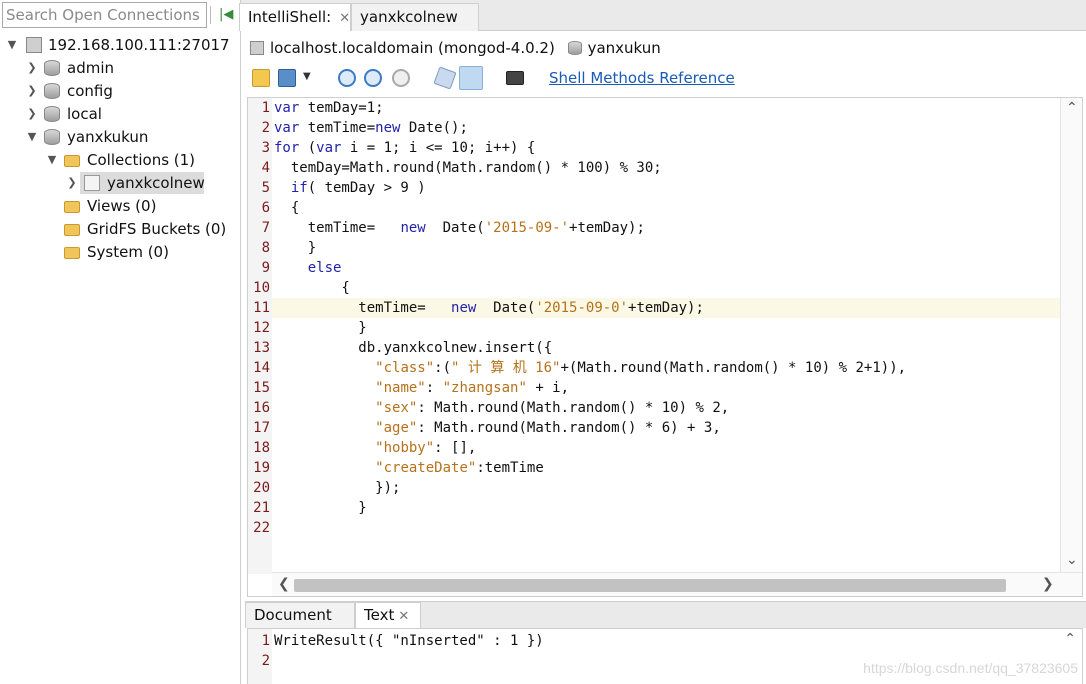  What do you see at coordinates (226, 14) in the screenshot?
I see `collapse-panel-icon: |◀` at bounding box center [226, 14].